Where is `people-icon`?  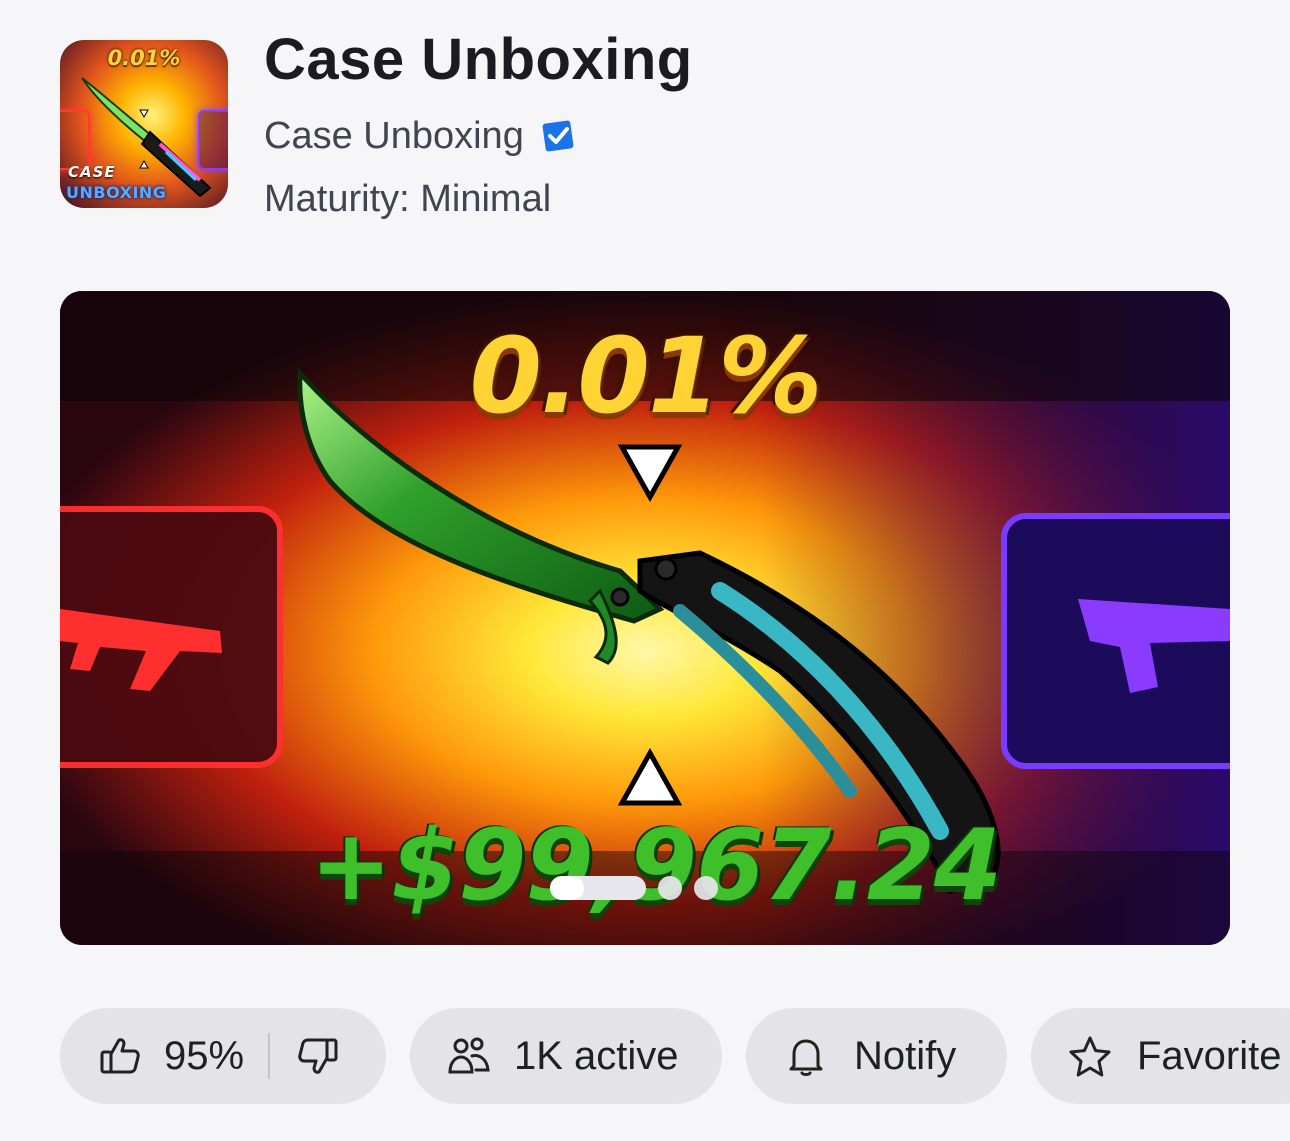 people-icon is located at coordinates (469, 1056).